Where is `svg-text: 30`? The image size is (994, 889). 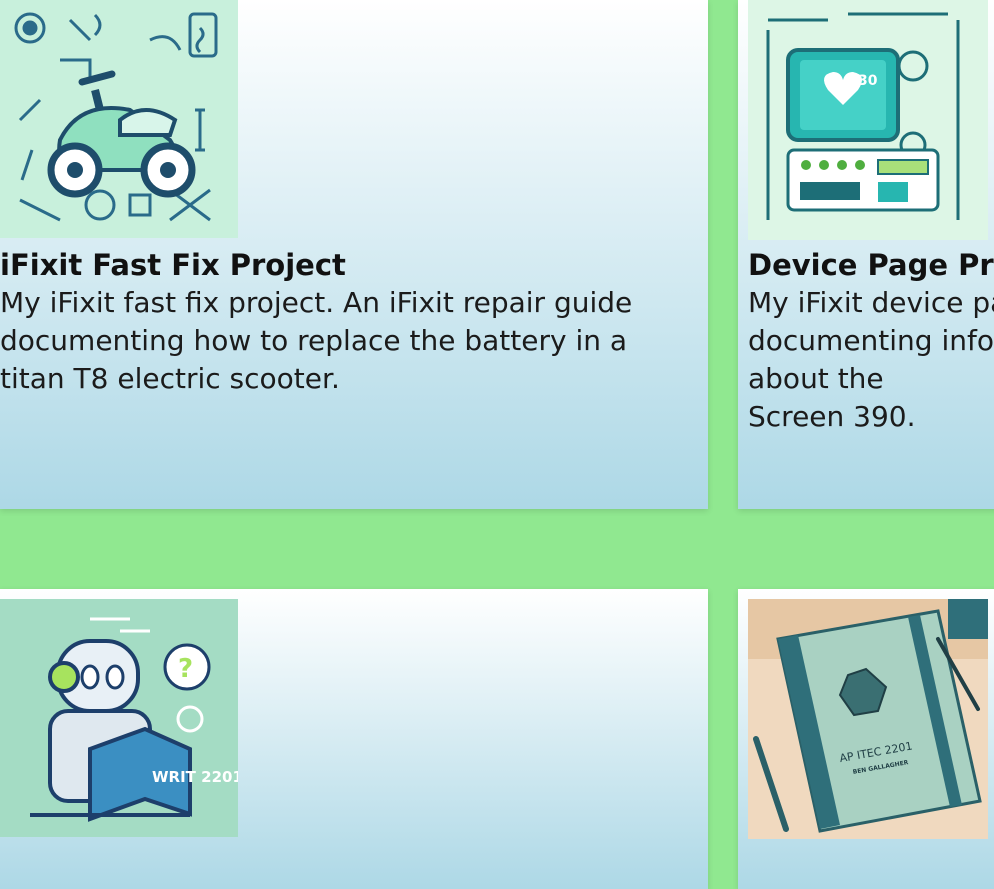
svg-text: 30 is located at coordinates (868, 81).